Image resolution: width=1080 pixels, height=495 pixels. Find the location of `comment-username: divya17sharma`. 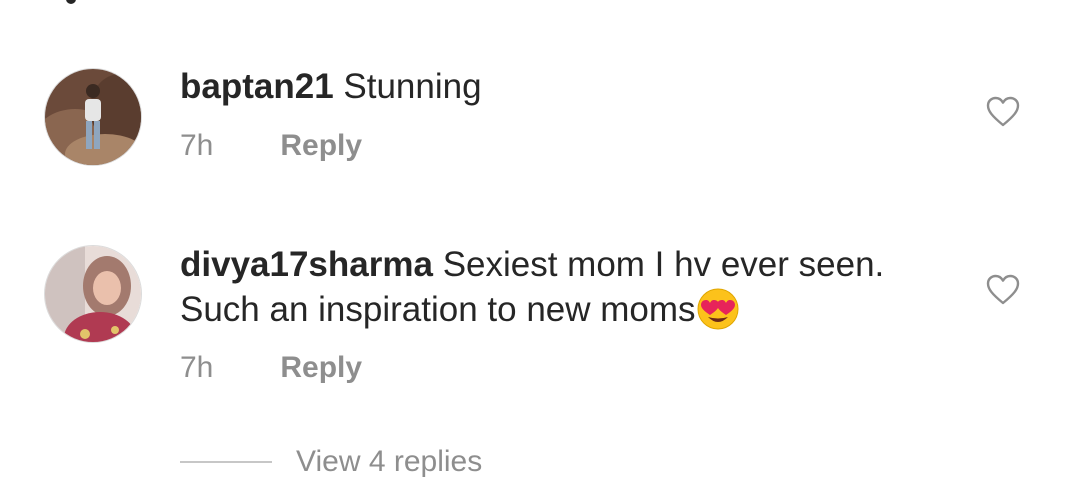

comment-username: divya17sharma is located at coordinates (306, 264).